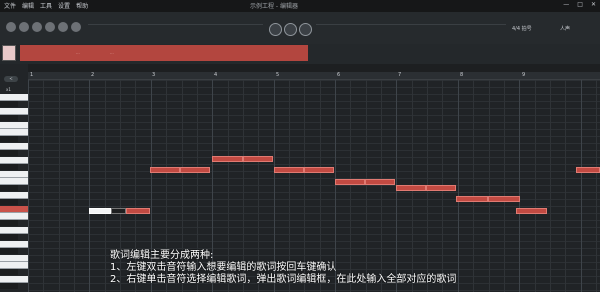  I want to click on voice-mode-select: 人声, so click(565, 28).